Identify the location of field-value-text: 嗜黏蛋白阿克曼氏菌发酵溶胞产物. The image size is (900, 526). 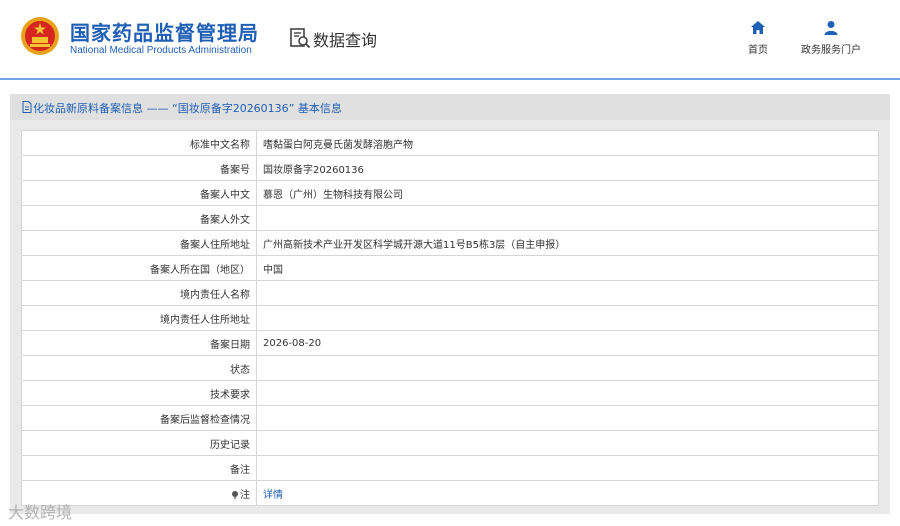
(338, 145).